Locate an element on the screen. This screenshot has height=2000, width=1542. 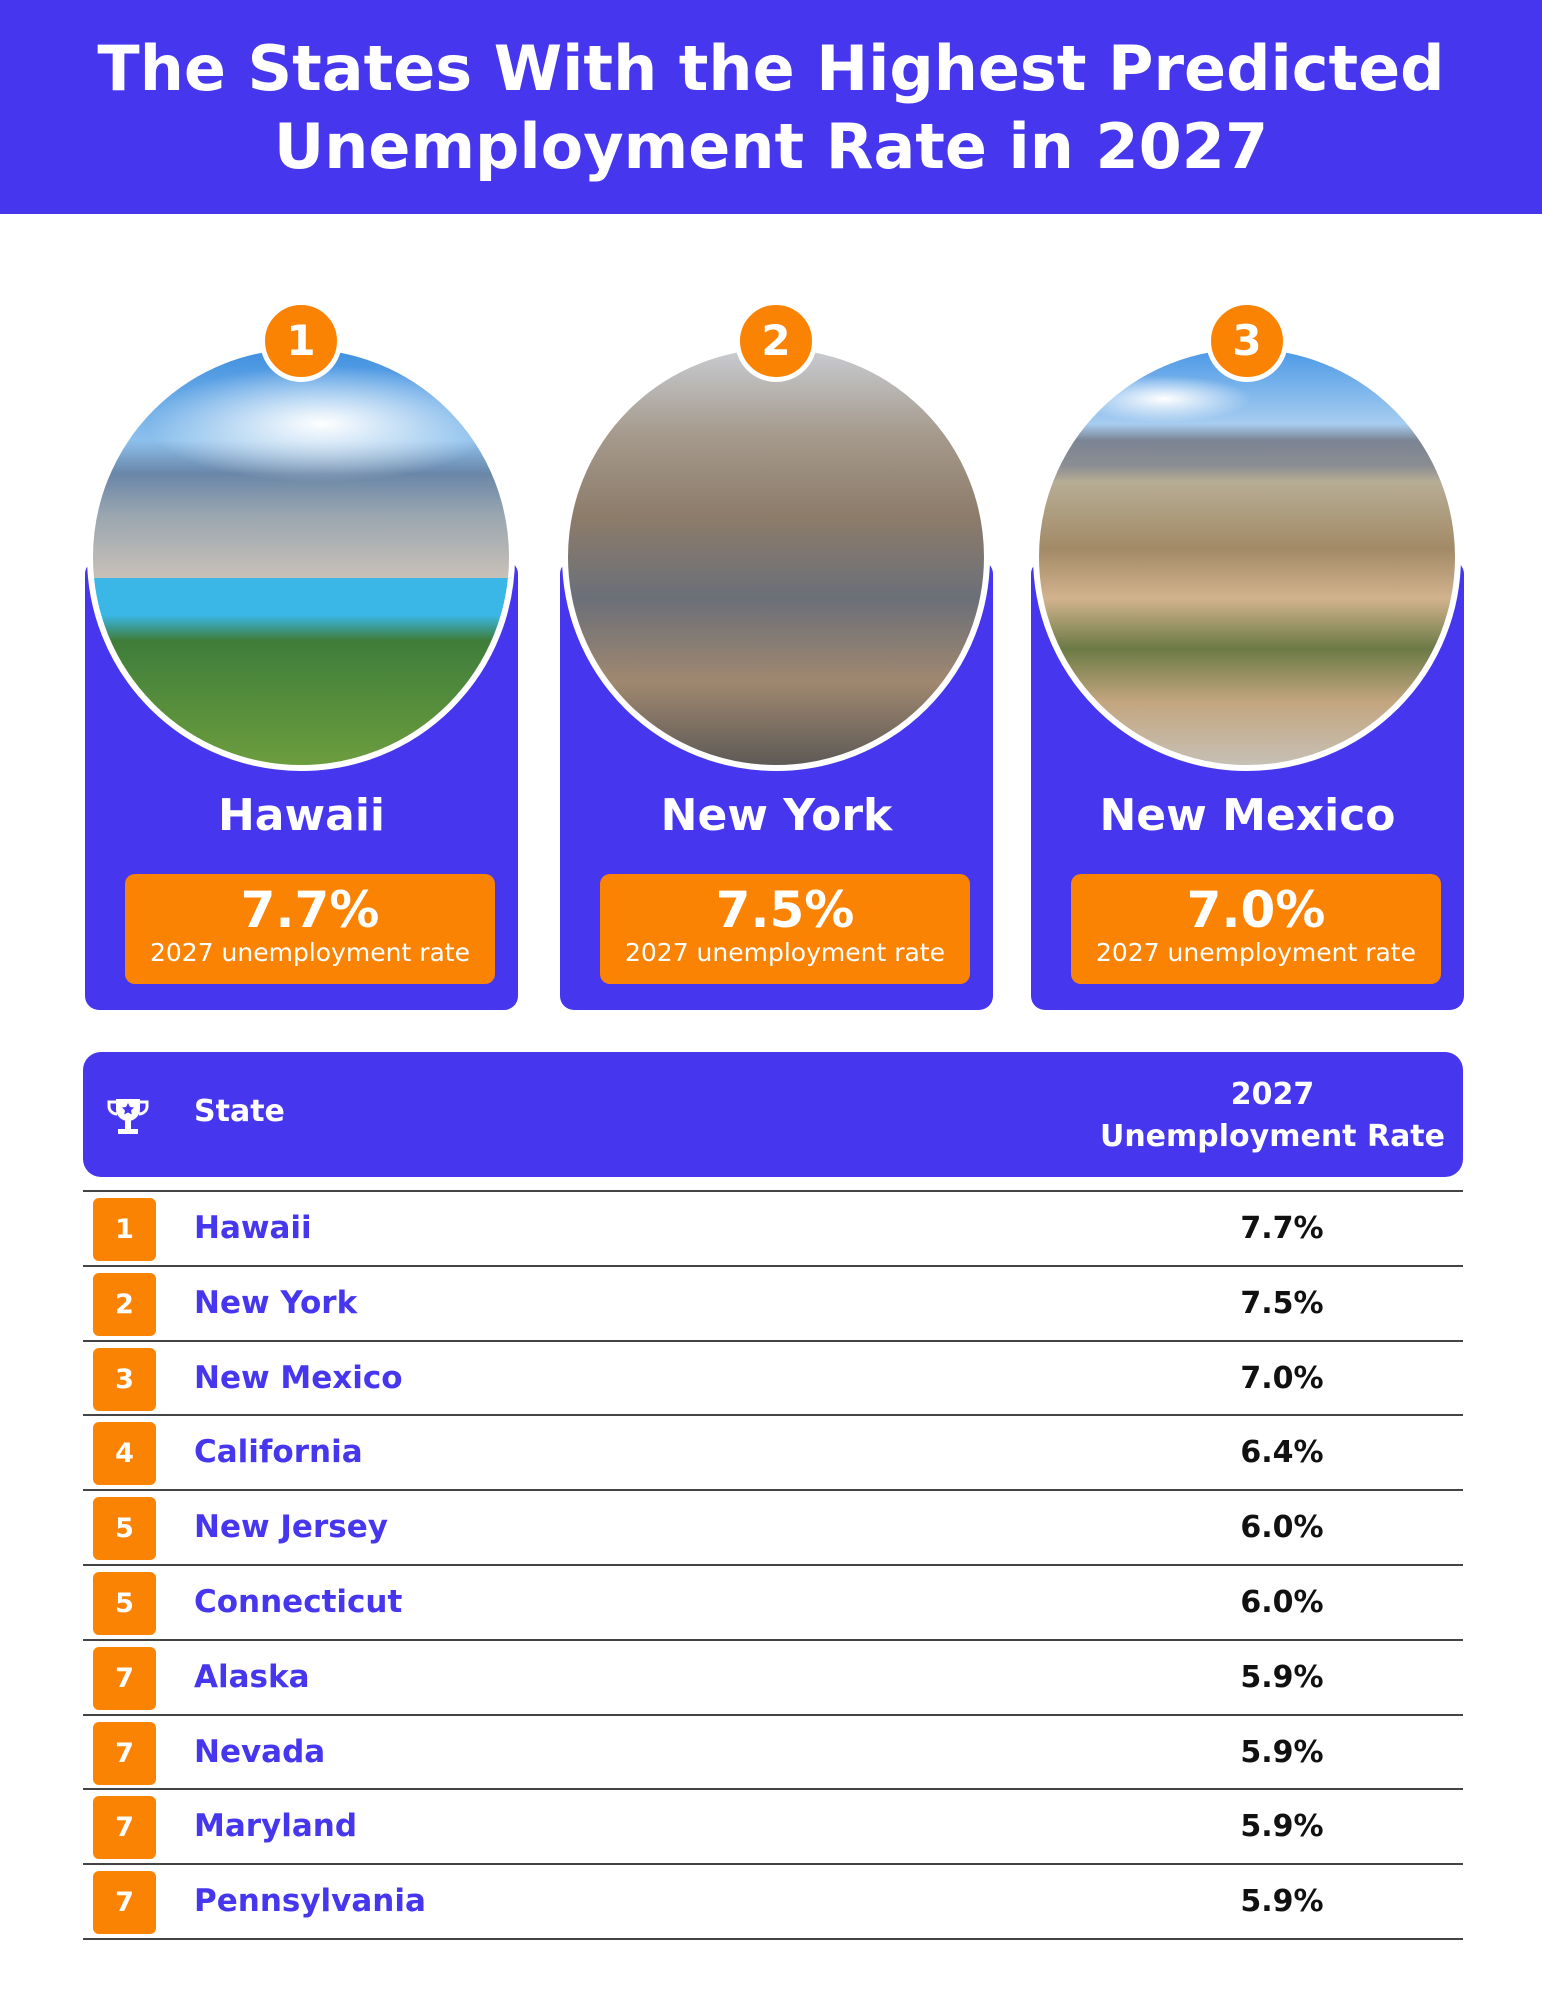
state-name: New York is located at coordinates (276, 1302).